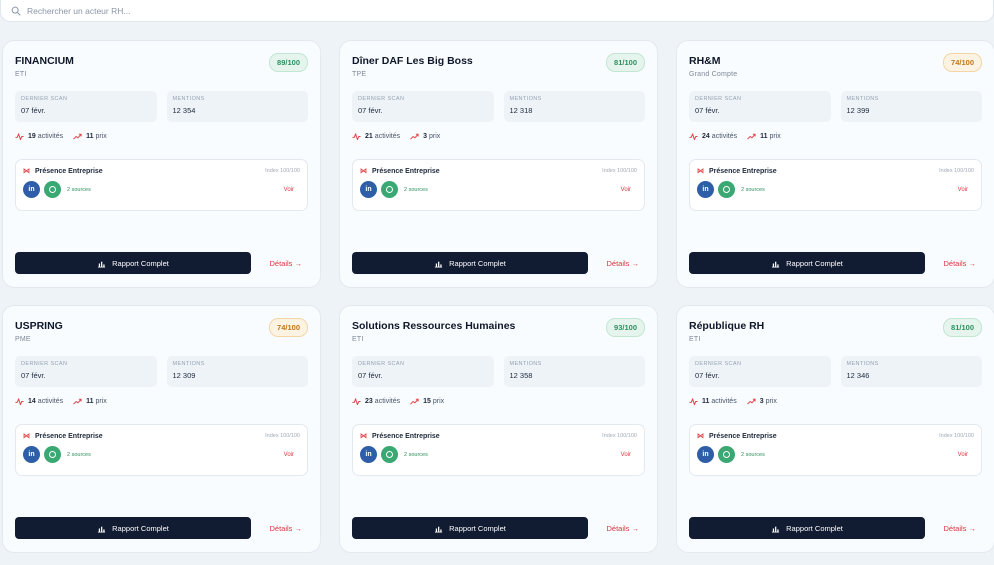 This screenshot has width=994, height=565. Describe the element at coordinates (713, 136) in the screenshot. I see `activities-stat: 24 activités` at that location.